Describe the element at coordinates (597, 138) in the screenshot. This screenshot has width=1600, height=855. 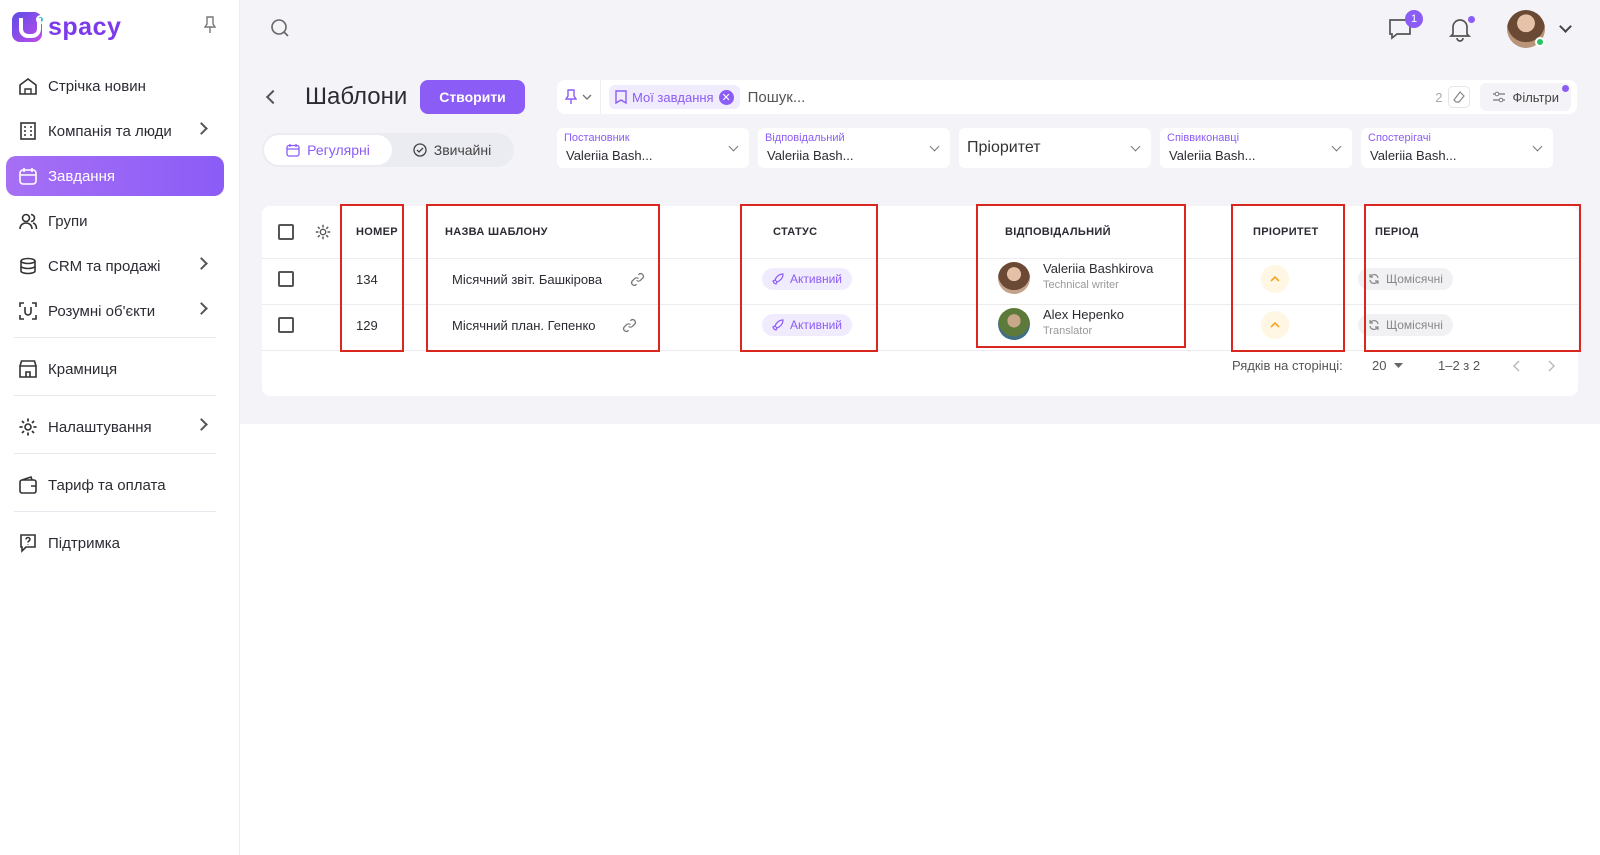
I see `dropdown-label: Постановник` at that location.